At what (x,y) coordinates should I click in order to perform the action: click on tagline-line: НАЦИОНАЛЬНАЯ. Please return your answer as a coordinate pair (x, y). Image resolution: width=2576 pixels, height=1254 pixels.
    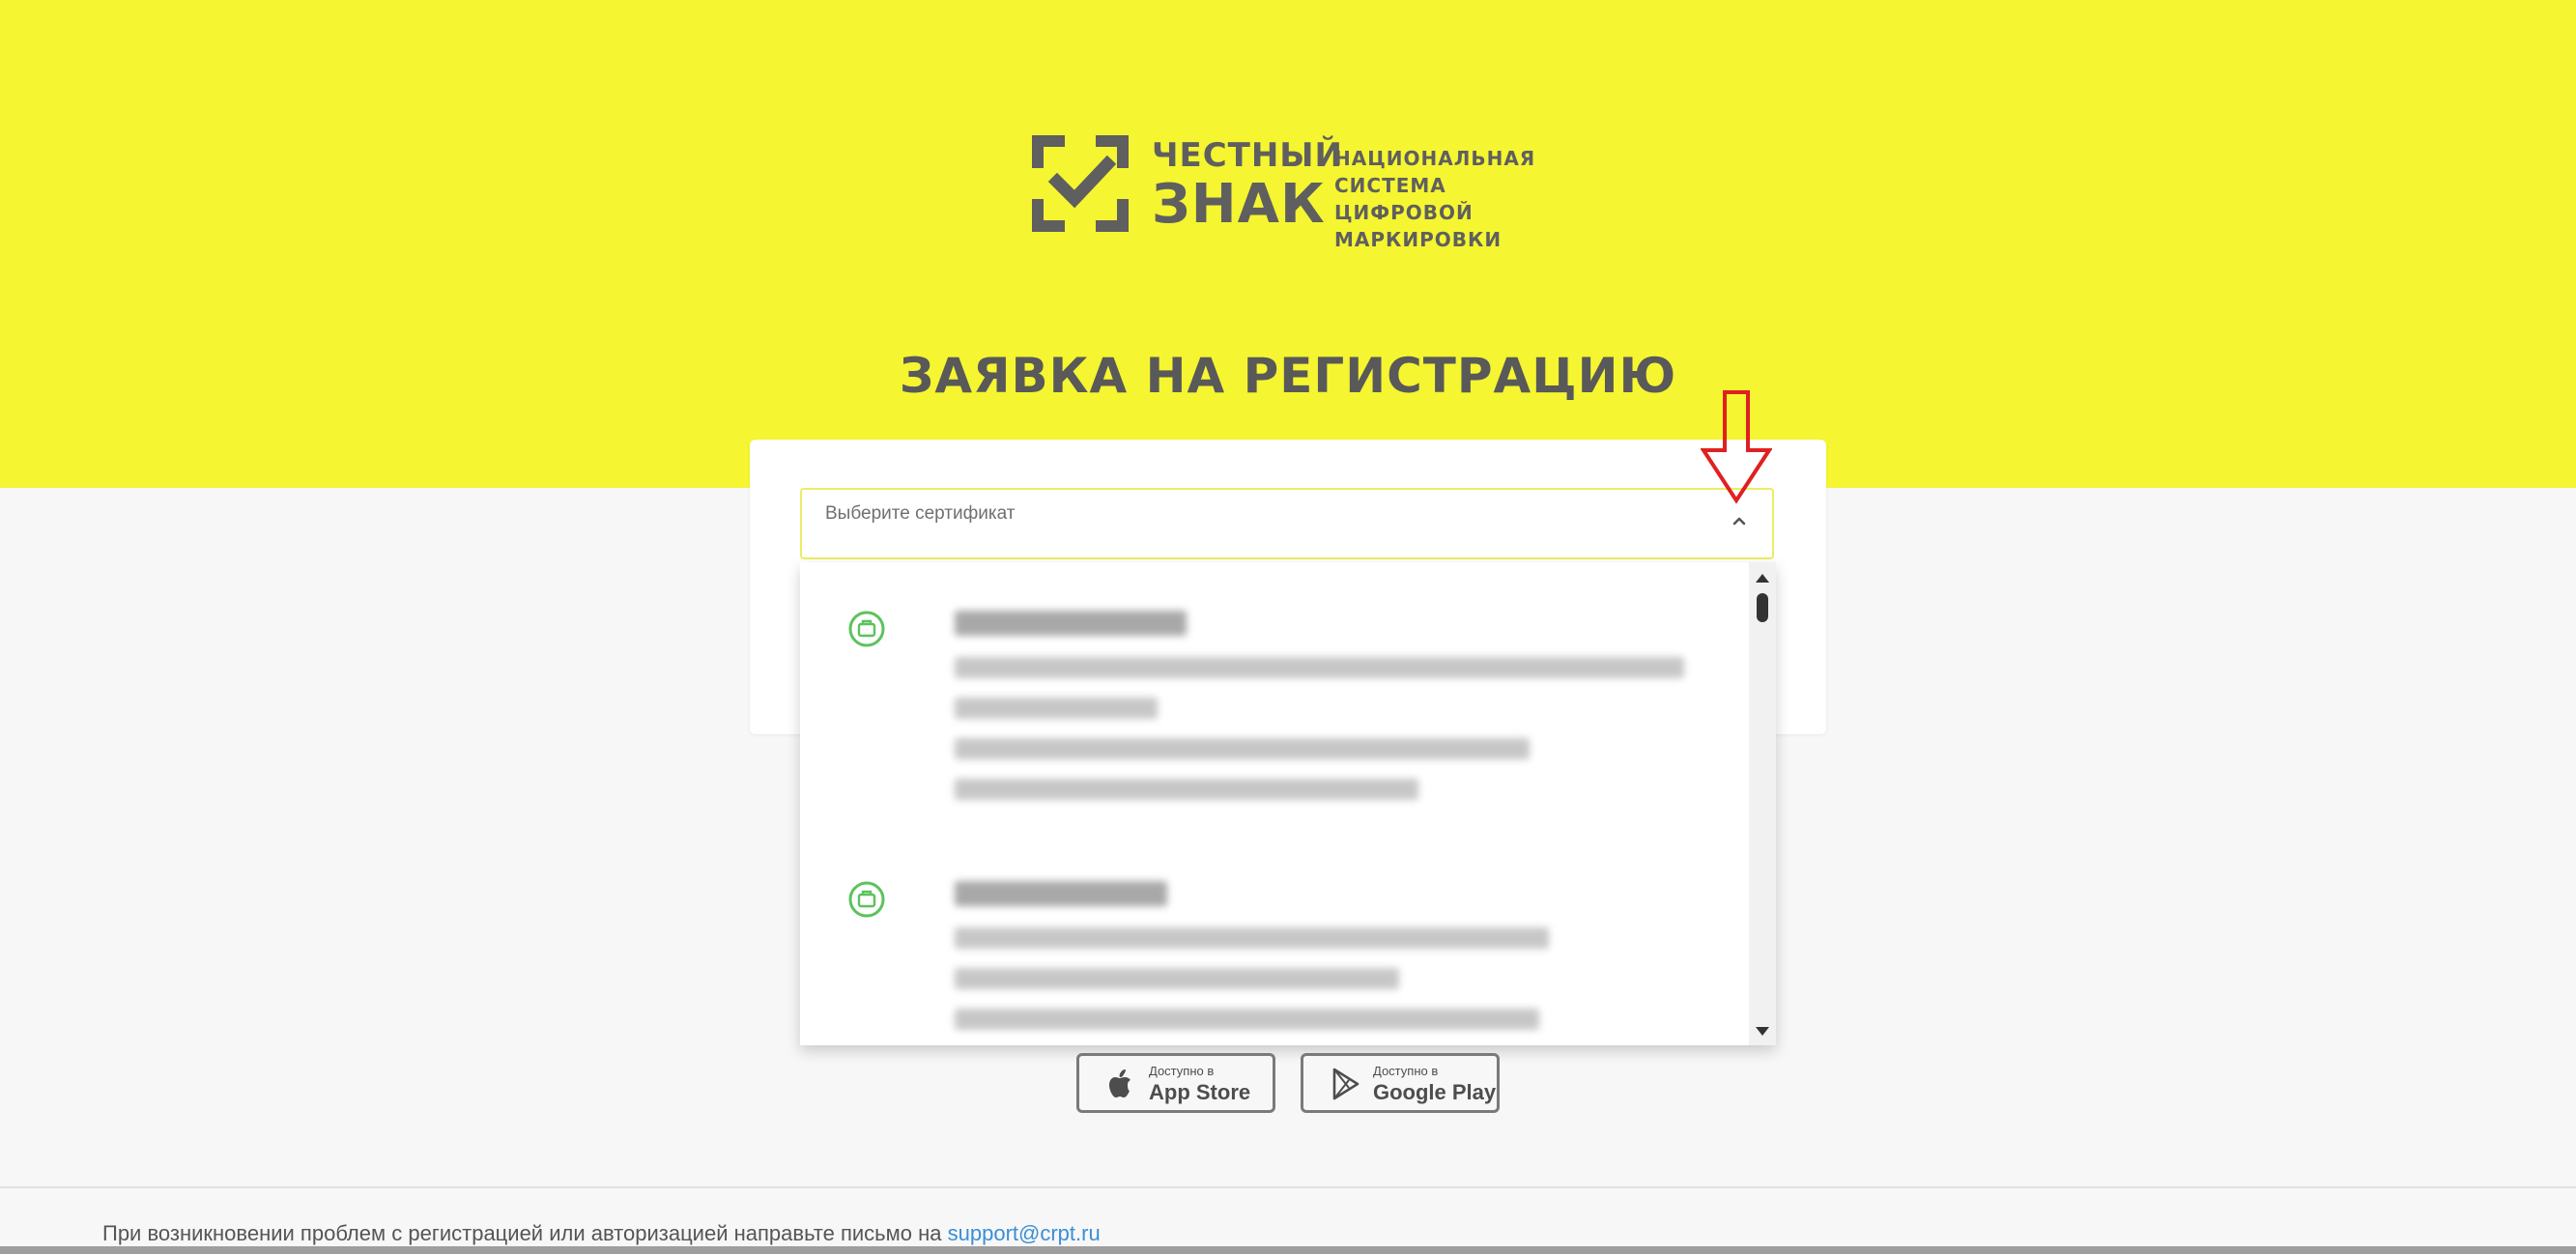
    Looking at the image, I should click on (1435, 158).